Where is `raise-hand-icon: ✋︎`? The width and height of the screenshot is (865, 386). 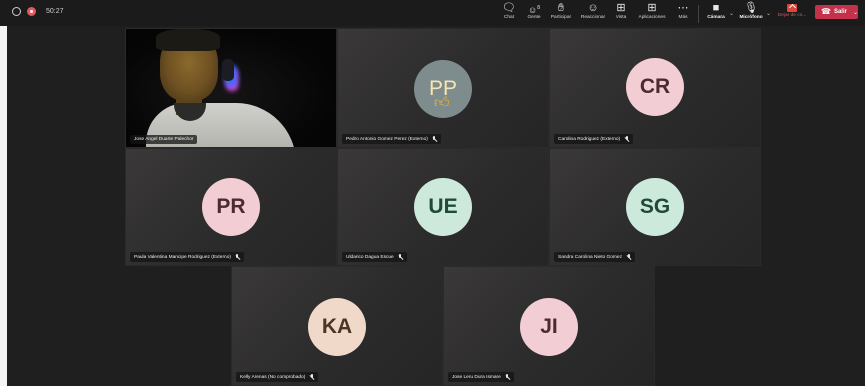
raise-hand-icon: ✋︎ is located at coordinates (561, 8).